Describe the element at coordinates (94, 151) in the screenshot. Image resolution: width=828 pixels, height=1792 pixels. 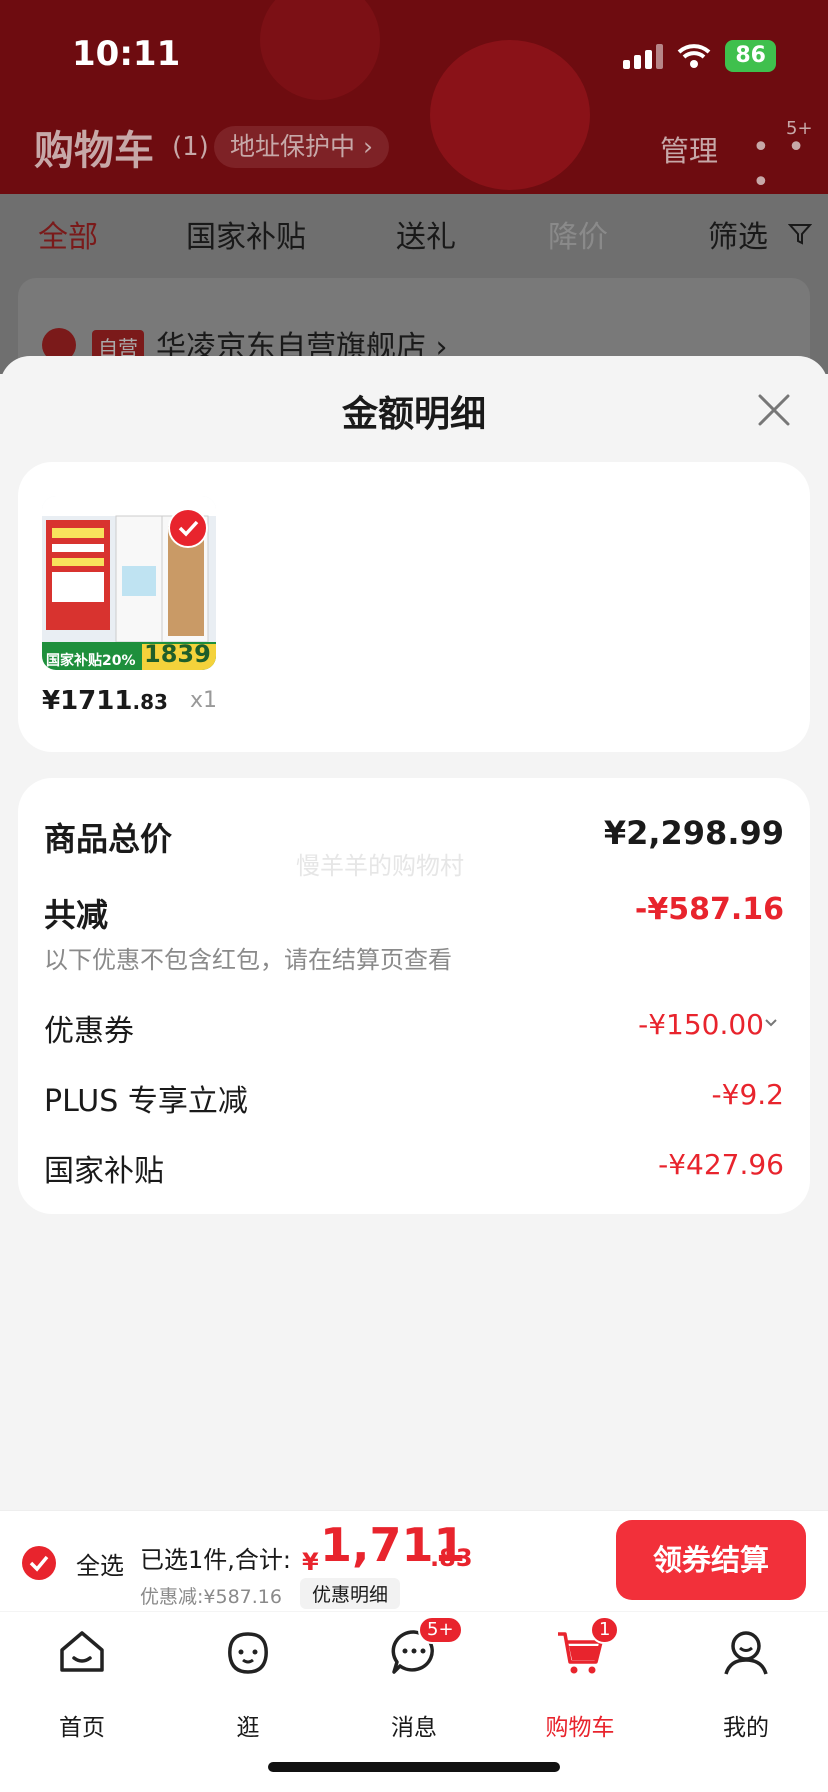
I see `page-title: 购物车` at that location.